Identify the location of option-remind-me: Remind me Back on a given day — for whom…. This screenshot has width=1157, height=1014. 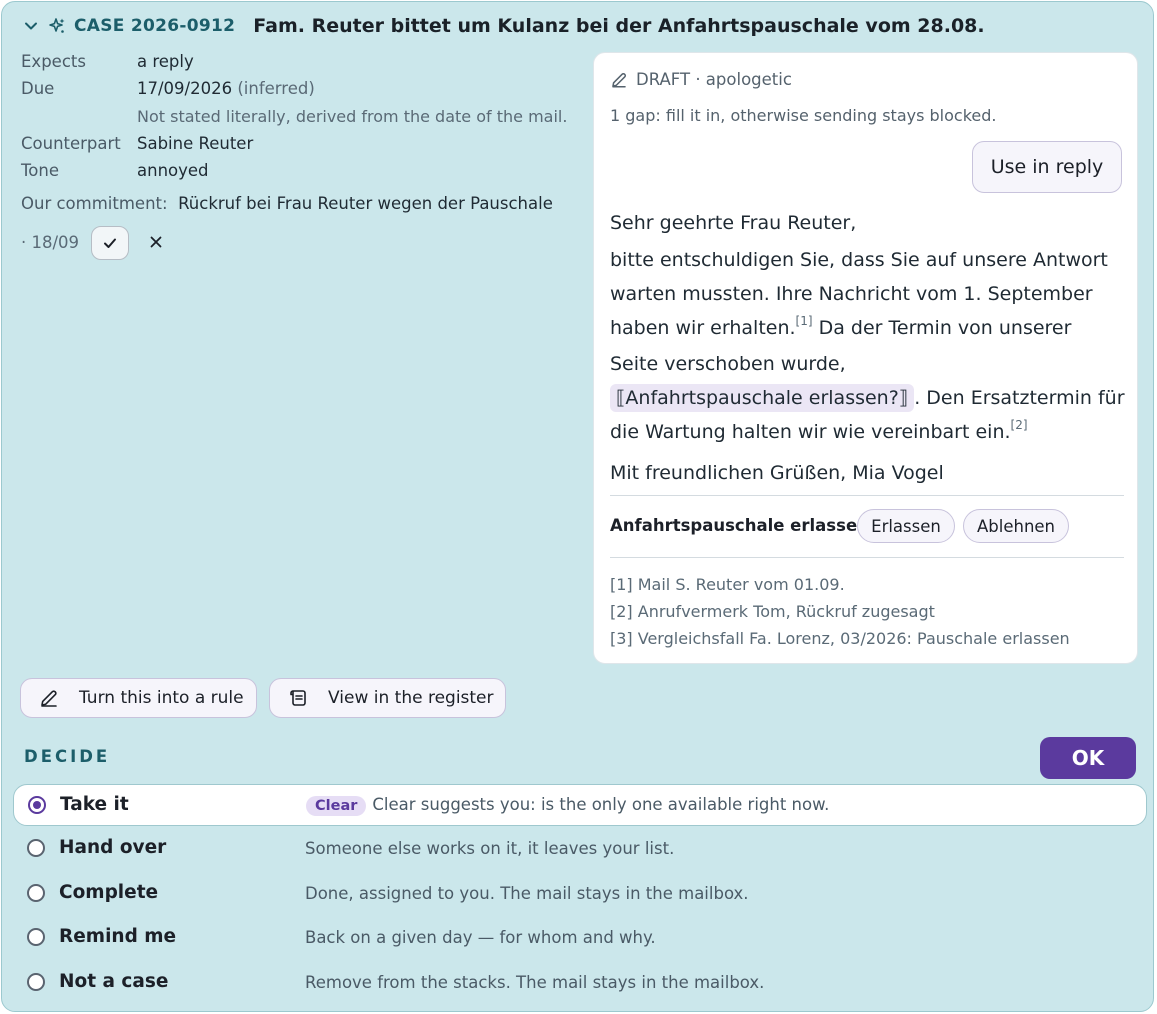
(580, 938).